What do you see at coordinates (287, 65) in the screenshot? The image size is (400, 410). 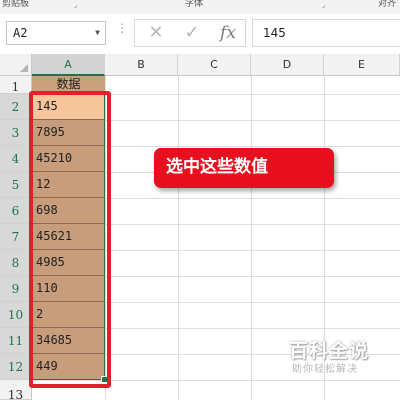 I see `column-header-d: D` at bounding box center [287, 65].